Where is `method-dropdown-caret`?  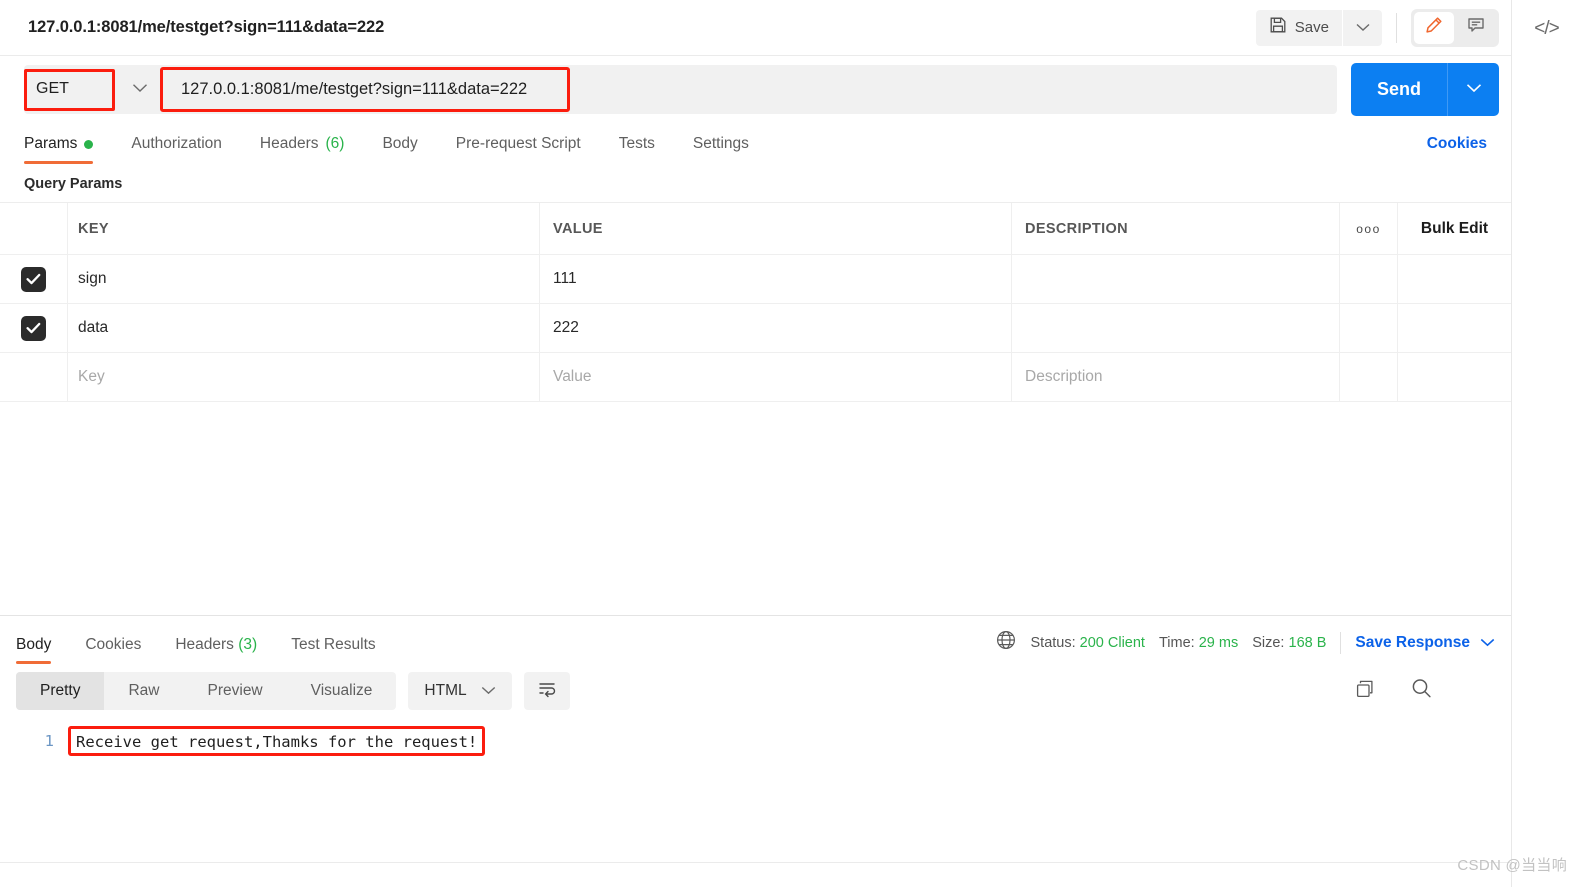 method-dropdown-caret is located at coordinates (140, 89).